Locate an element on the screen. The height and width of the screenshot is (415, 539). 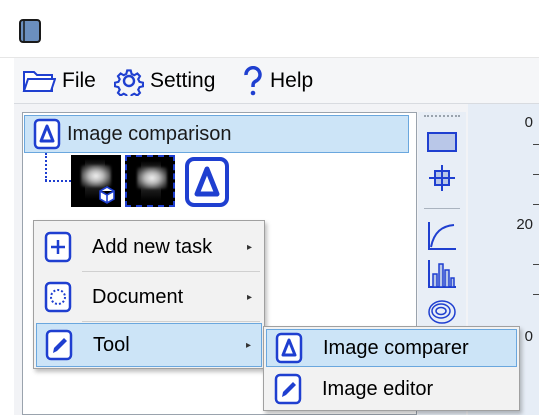
menu-item-document: Document ▸ is located at coordinates (149, 297).